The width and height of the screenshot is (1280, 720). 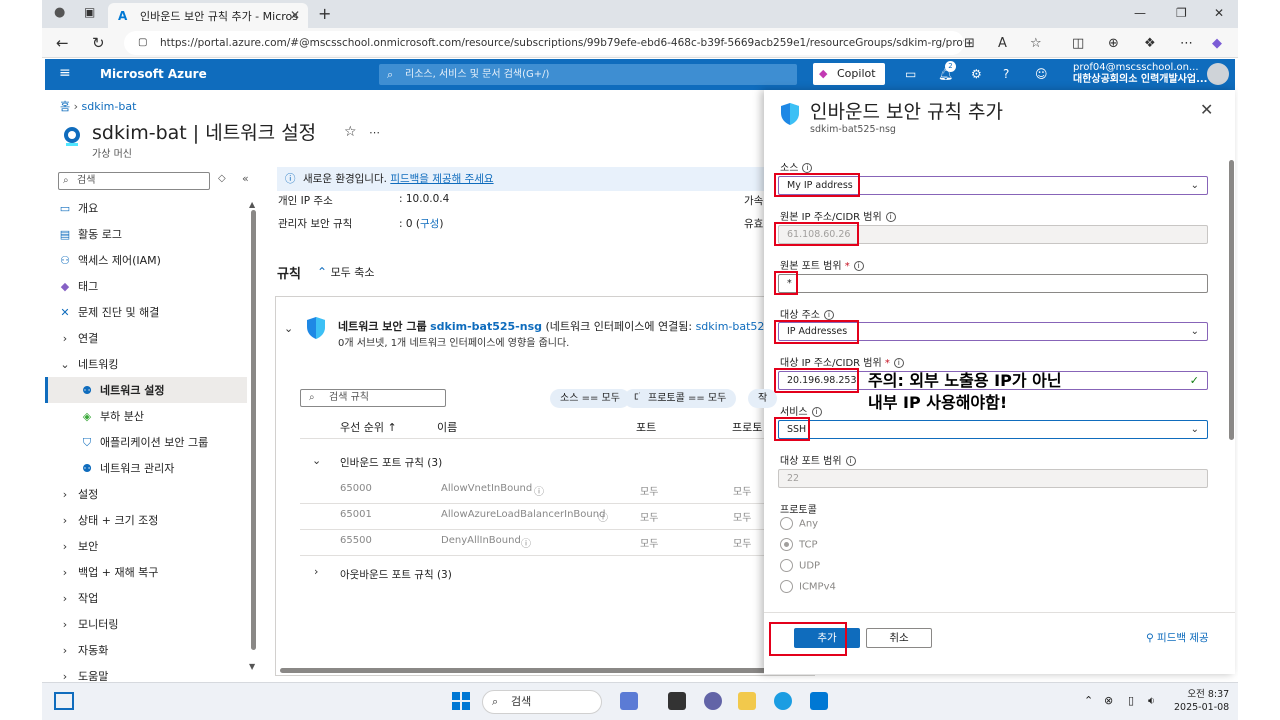 What do you see at coordinates (819, 701) in the screenshot?
I see `store-icon` at bounding box center [819, 701].